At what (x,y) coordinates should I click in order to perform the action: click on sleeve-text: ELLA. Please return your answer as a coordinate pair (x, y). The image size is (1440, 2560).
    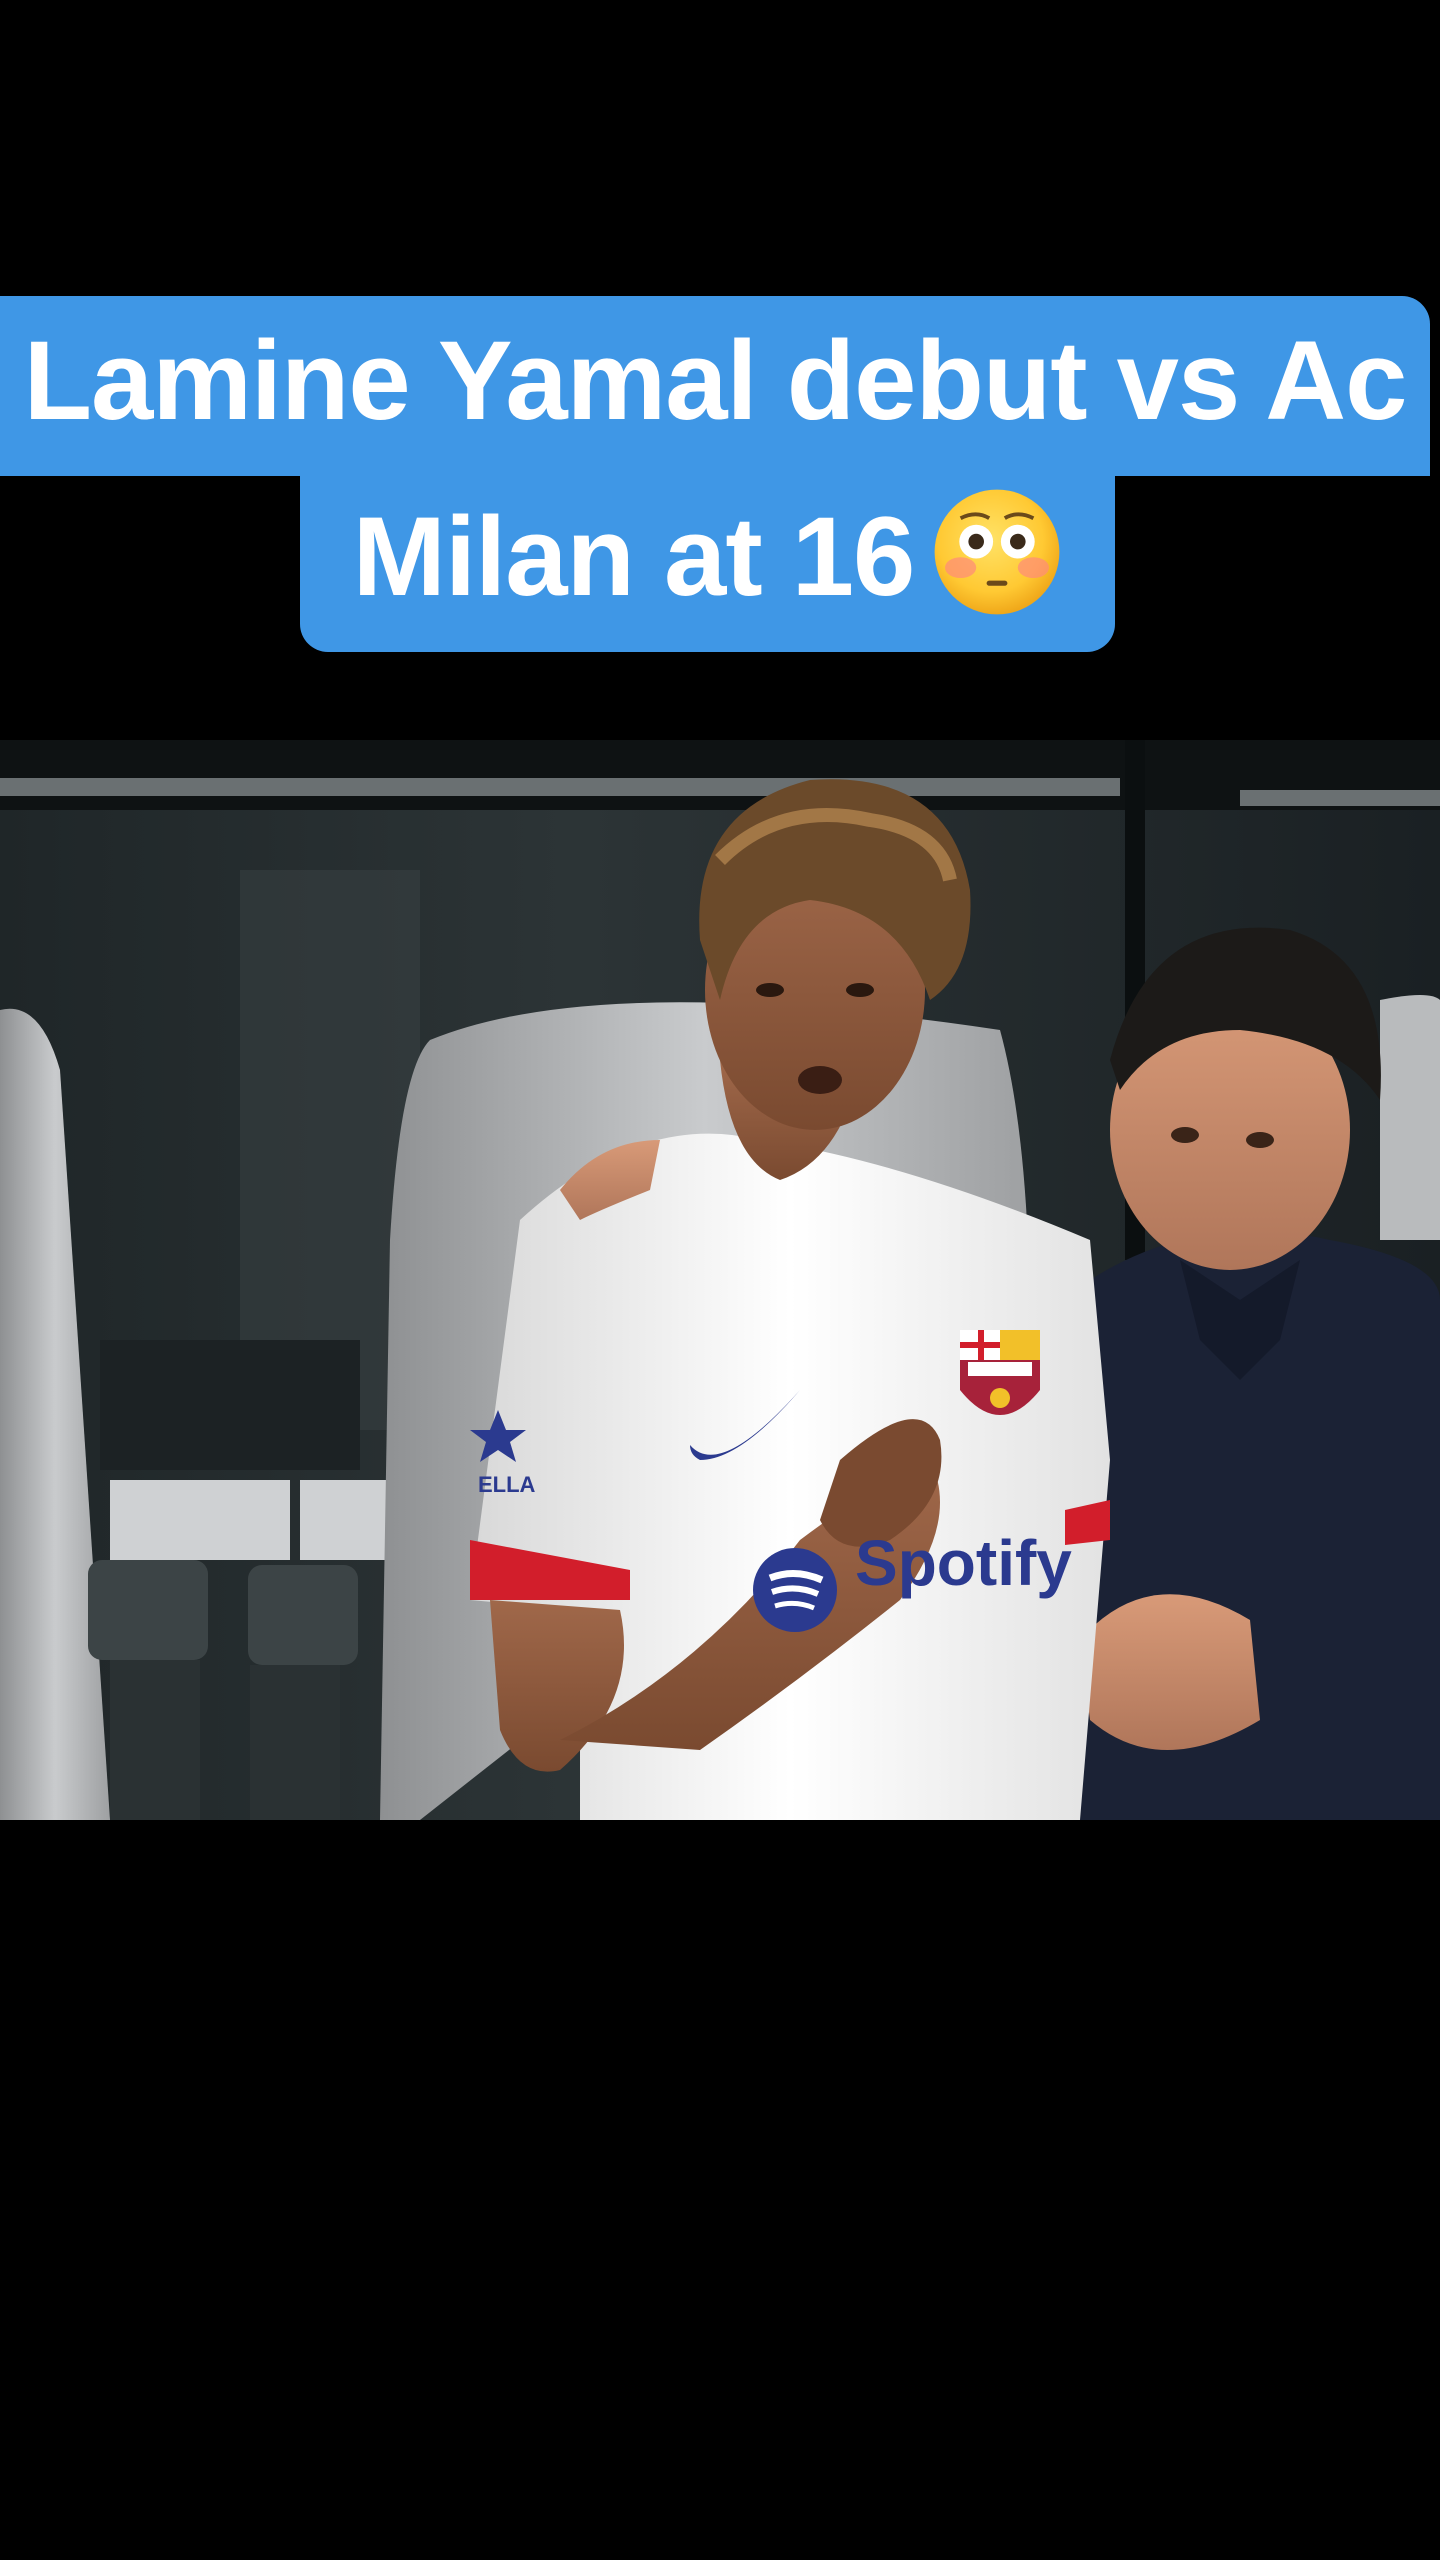
    Looking at the image, I should click on (507, 1484).